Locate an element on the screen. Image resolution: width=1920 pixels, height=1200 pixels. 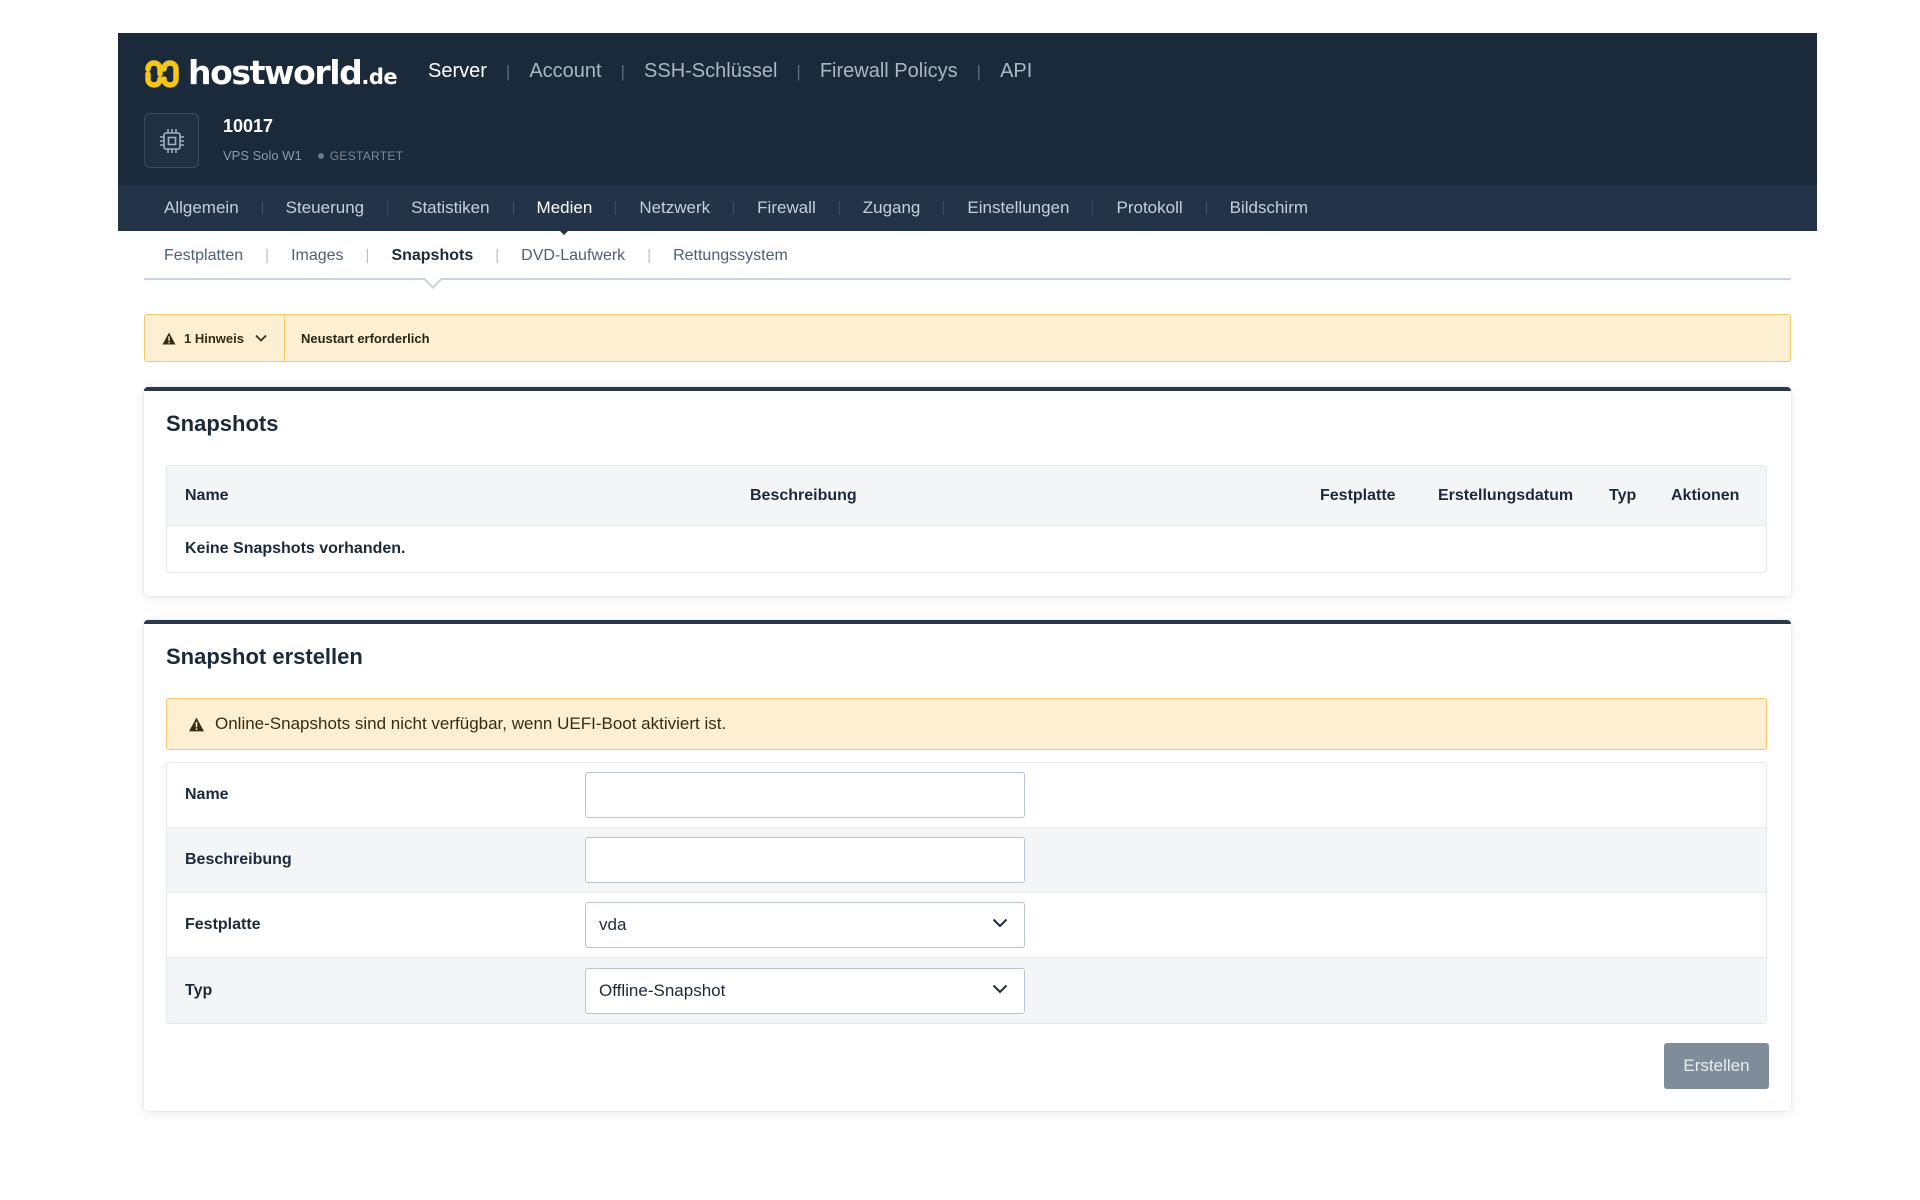
hostworld-logo-icon is located at coordinates (162, 73).